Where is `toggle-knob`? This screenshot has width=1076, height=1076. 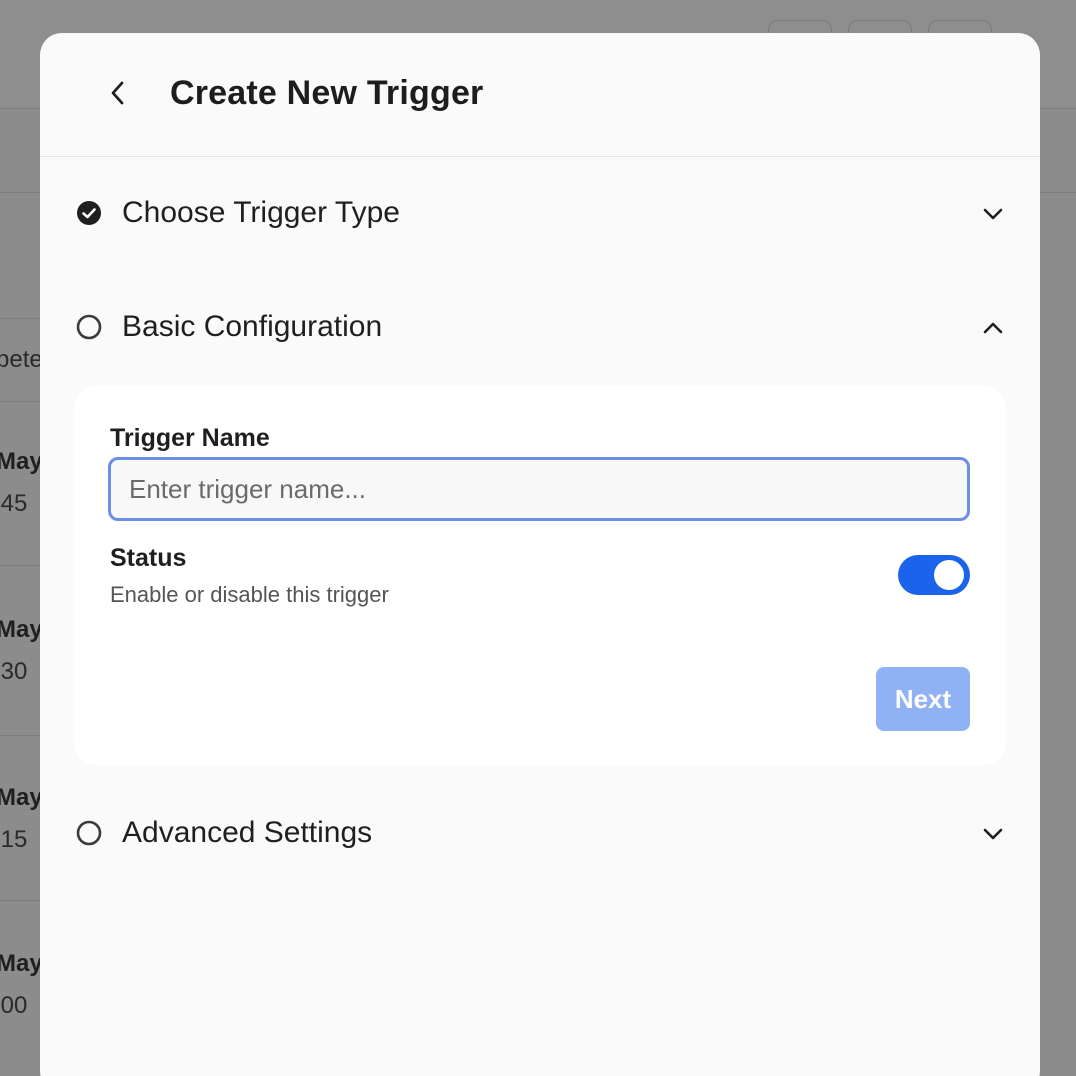
toggle-knob is located at coordinates (949, 575).